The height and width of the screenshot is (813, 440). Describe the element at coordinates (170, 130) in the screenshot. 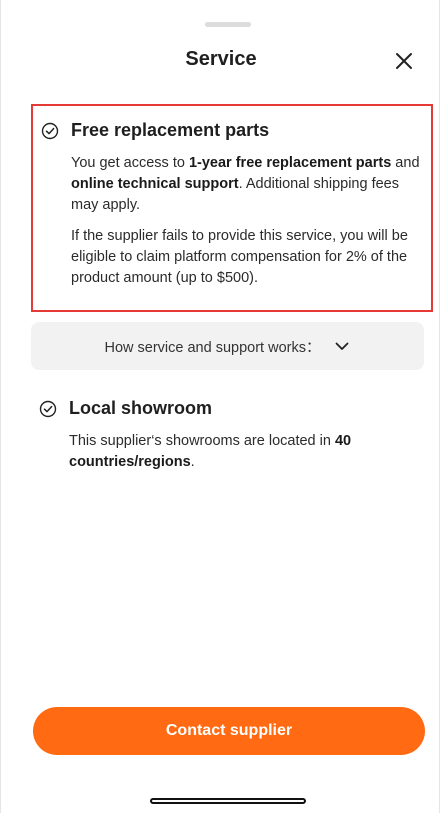

I see `replacement-parts-title: Free replacement parts` at that location.